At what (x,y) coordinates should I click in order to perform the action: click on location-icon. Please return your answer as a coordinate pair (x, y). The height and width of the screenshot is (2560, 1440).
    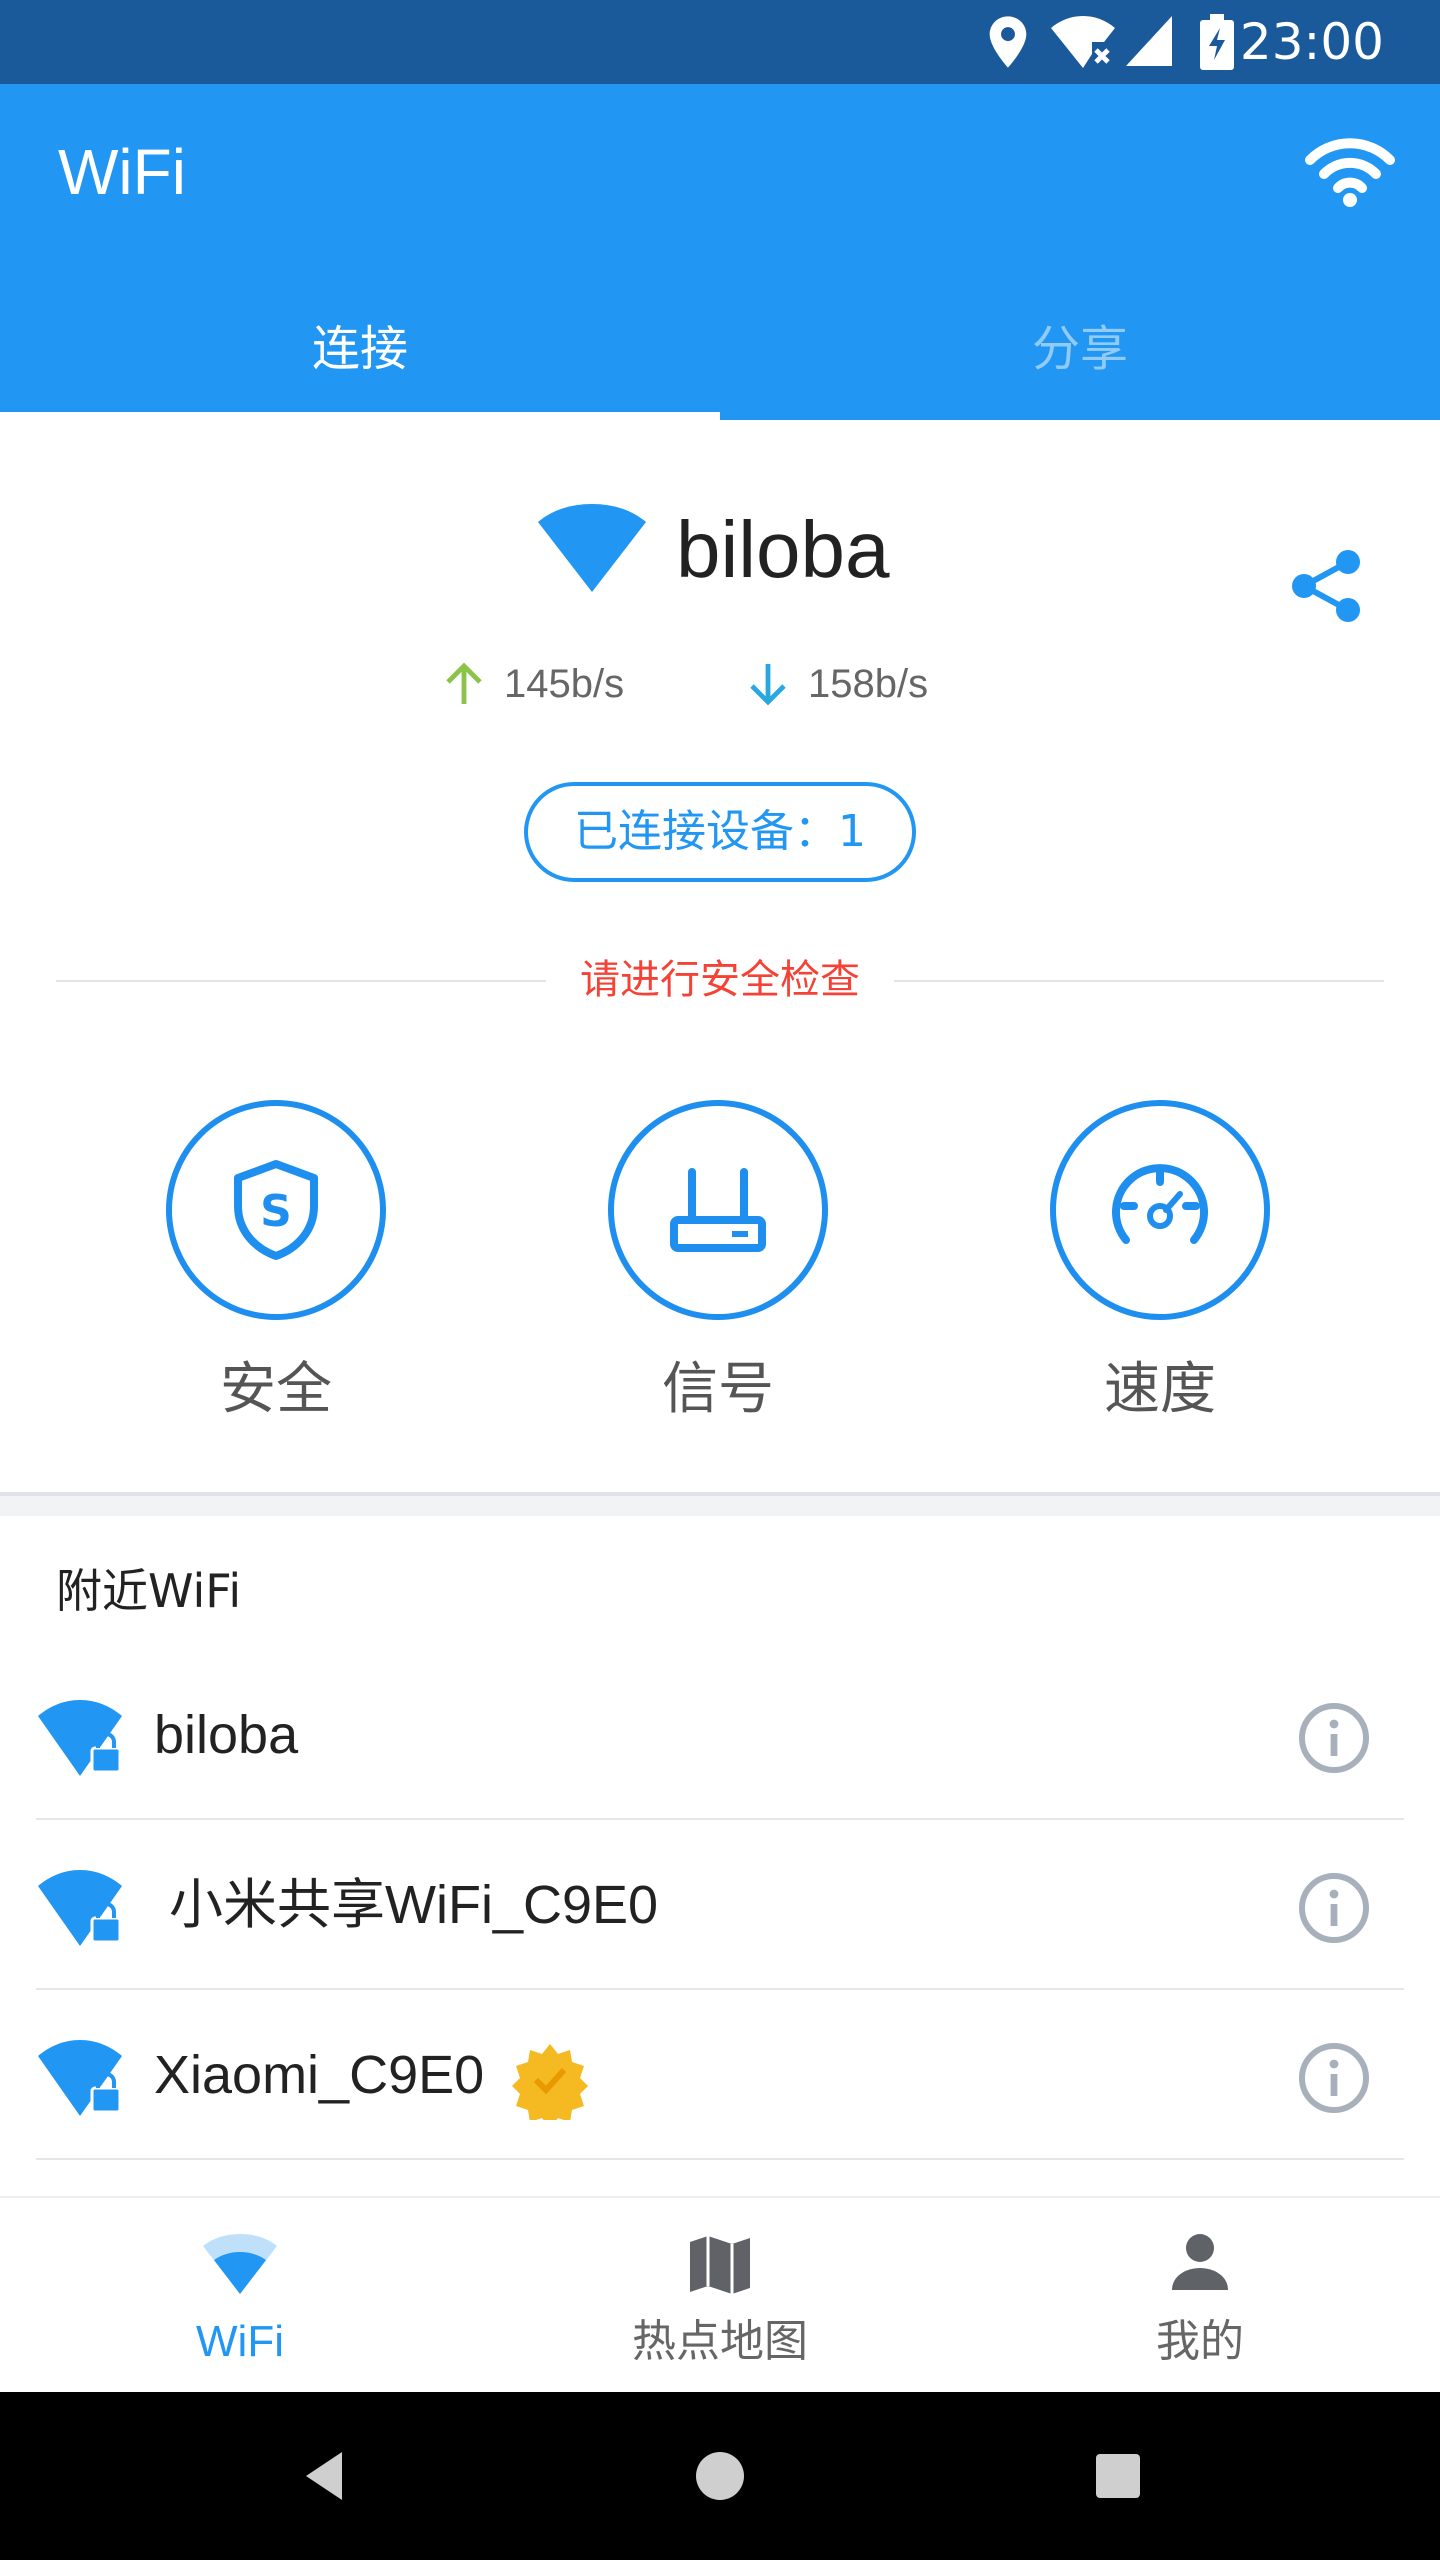
    Looking at the image, I should click on (1008, 42).